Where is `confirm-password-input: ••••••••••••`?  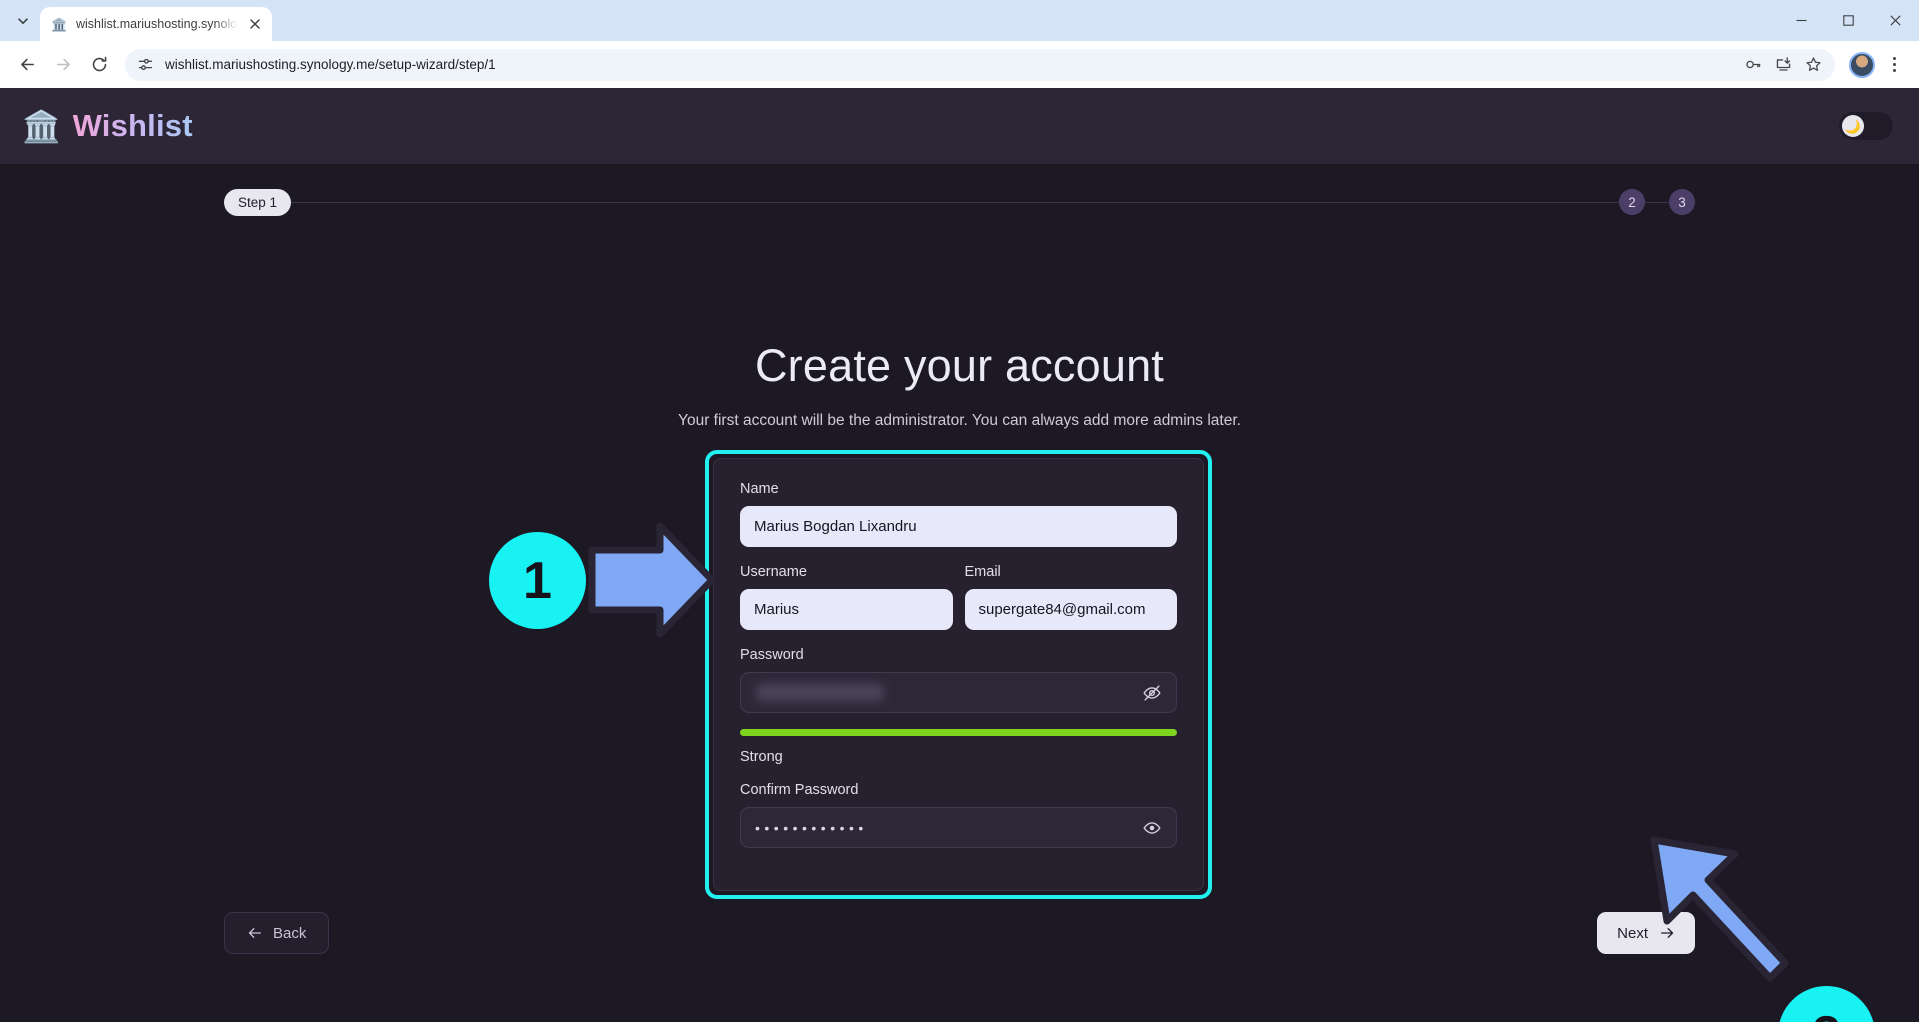 confirm-password-input: •••••••••••• is located at coordinates (958, 827).